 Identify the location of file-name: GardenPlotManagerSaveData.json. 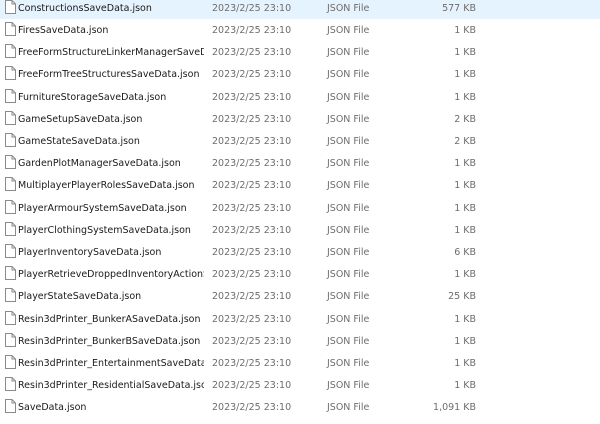
(99, 163).